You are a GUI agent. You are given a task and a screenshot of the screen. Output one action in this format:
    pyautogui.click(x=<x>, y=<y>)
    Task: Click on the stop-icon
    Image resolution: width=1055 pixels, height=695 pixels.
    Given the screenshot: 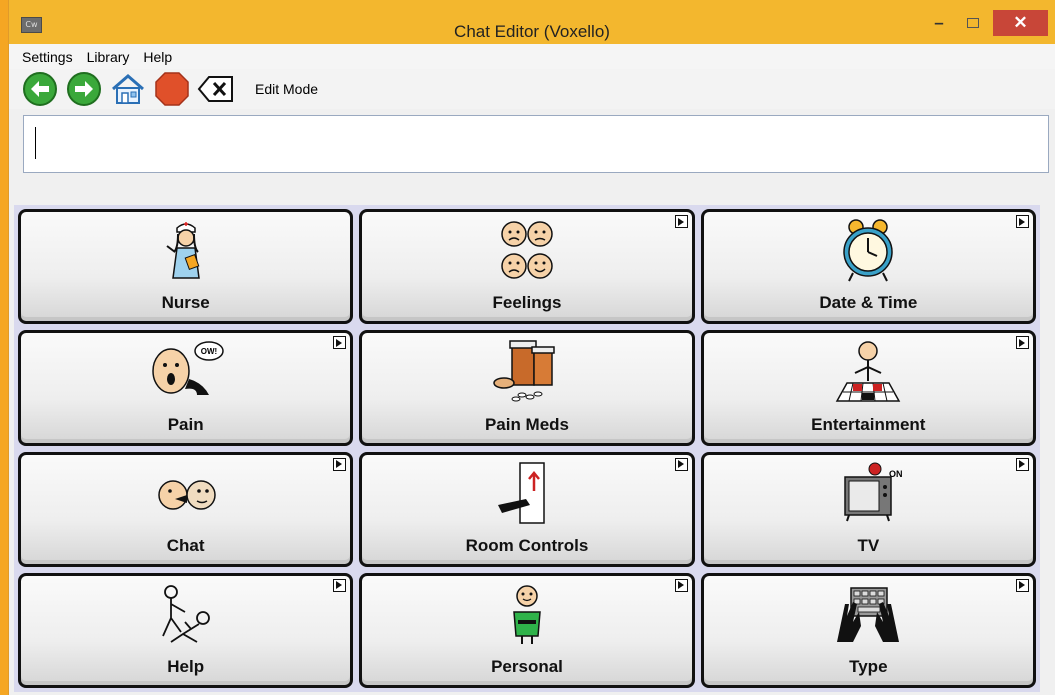 What is the action you would take?
    pyautogui.click(x=172, y=89)
    